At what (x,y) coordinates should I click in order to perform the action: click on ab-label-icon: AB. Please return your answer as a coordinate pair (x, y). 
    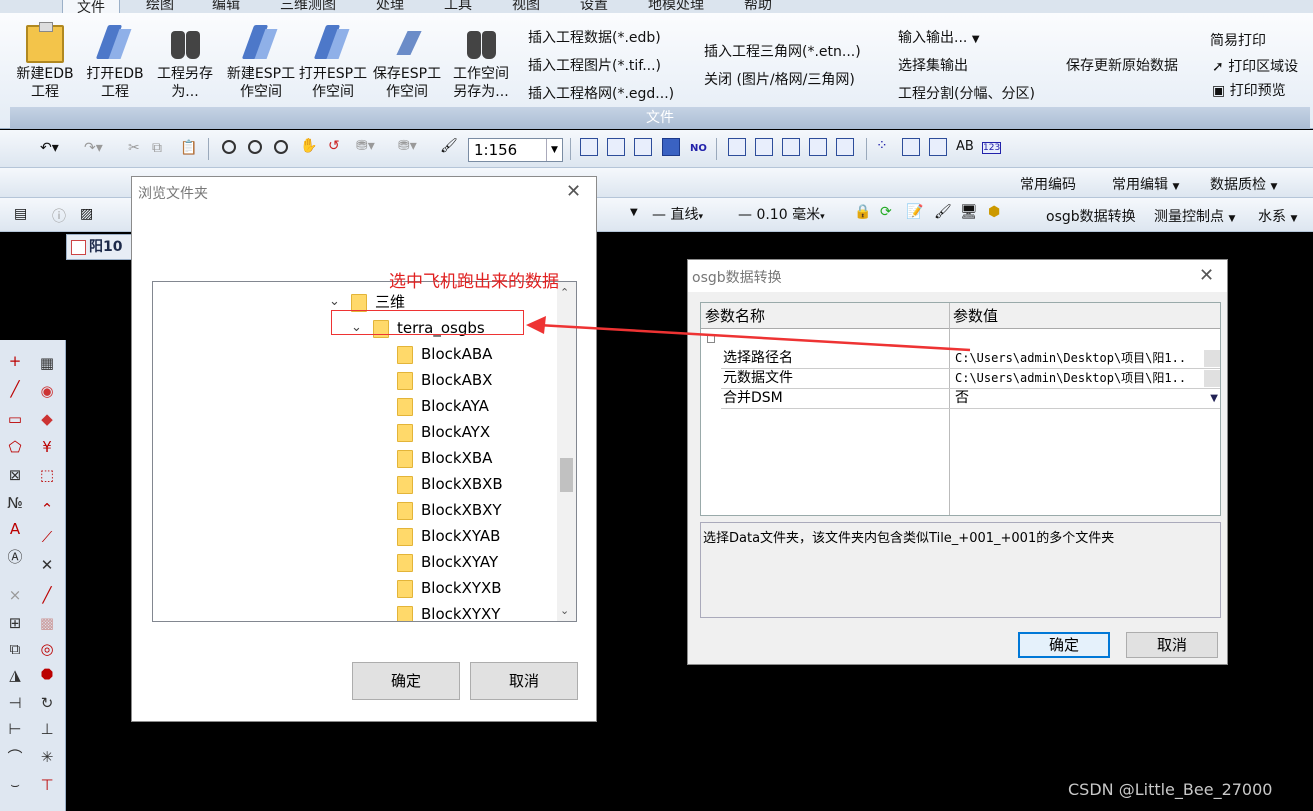
    Looking at the image, I should click on (965, 146).